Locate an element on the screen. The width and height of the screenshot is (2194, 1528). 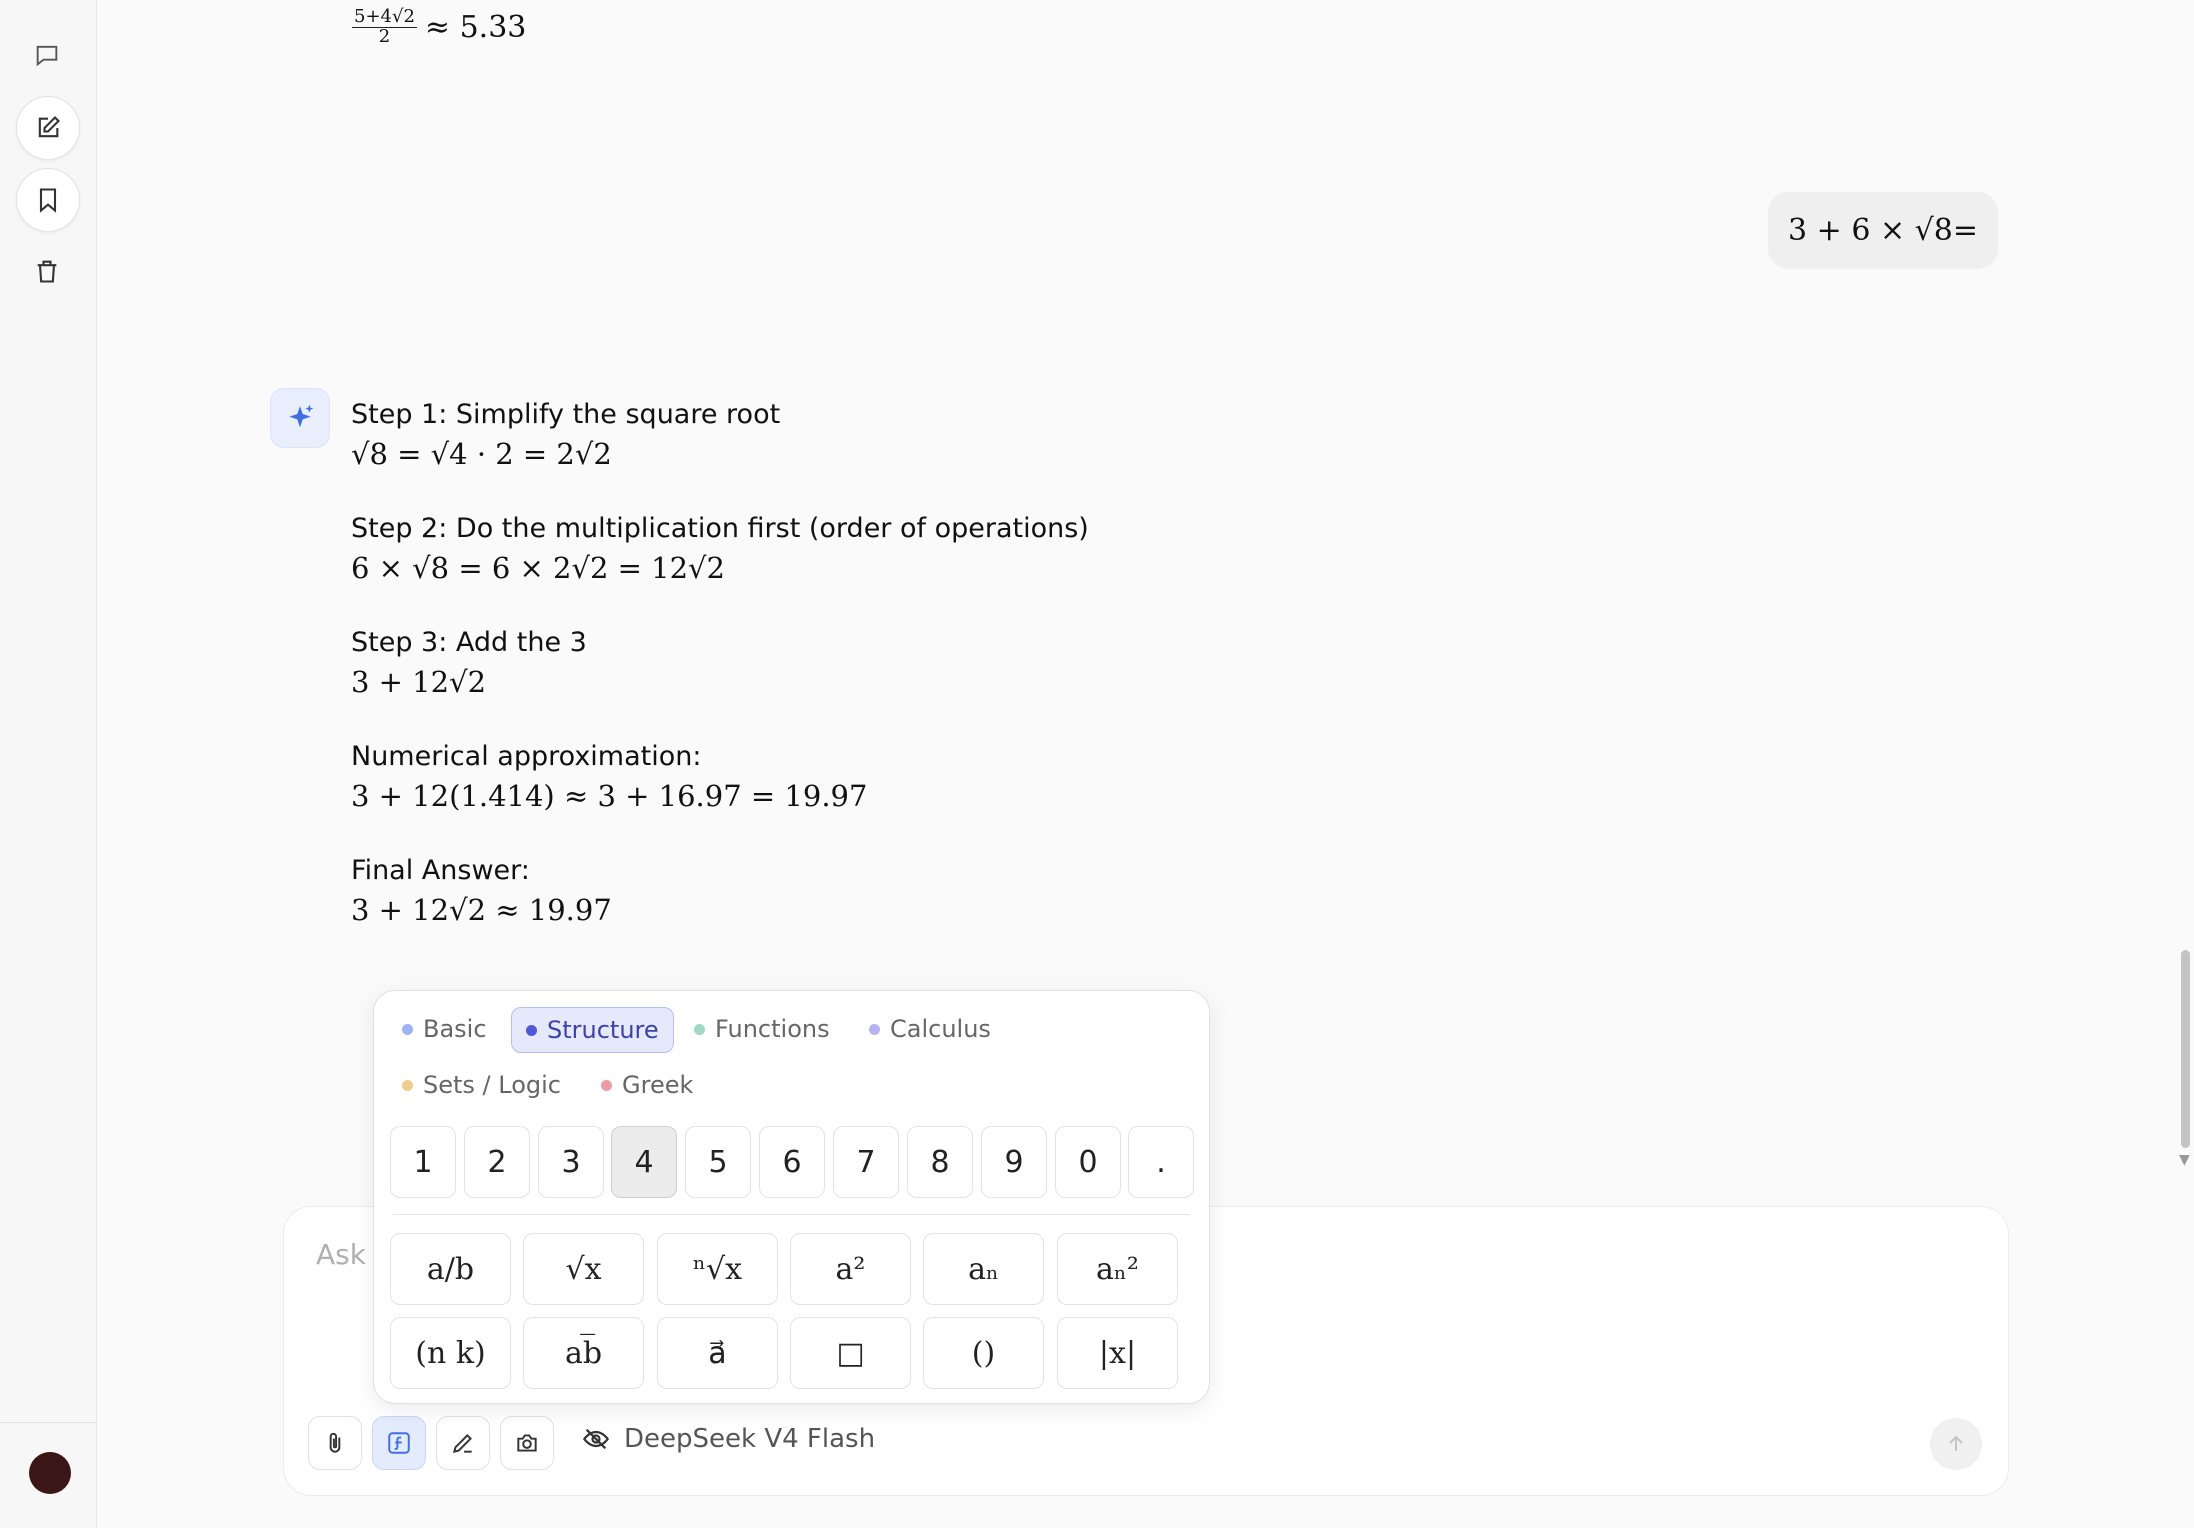
tab-functions: Functions is located at coordinates (762, 1029).